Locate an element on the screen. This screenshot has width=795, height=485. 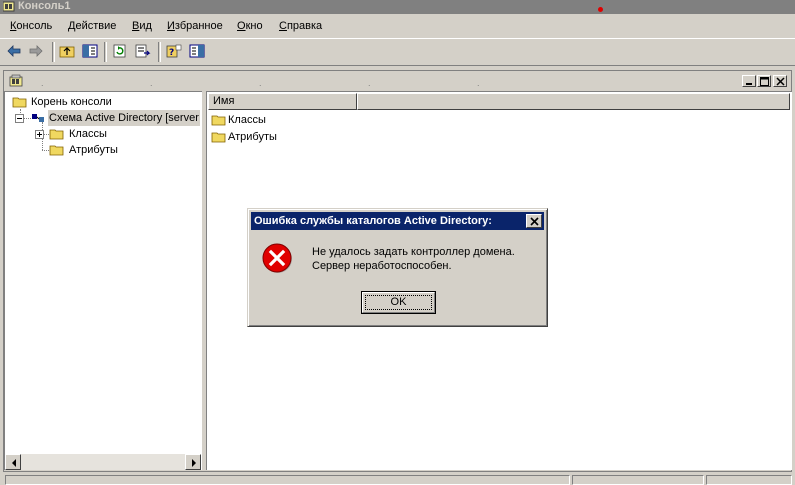
status-bar is located at coordinates (397, 479).